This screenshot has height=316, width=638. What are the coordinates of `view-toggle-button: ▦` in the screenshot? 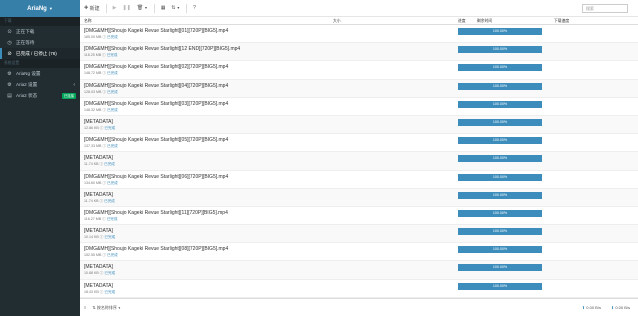 It's located at (163, 8).